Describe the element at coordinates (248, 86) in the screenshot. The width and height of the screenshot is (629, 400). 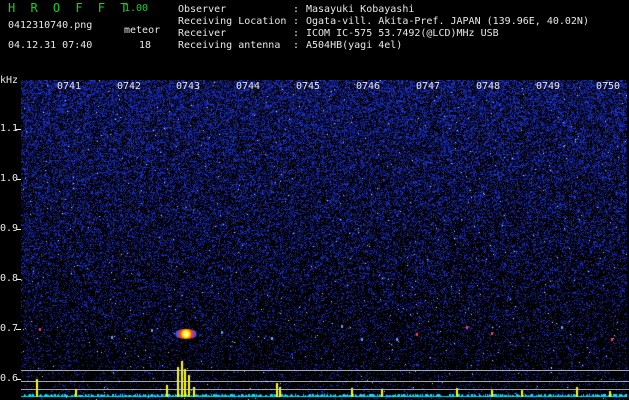
I see `x-tick-label: 0744` at that location.